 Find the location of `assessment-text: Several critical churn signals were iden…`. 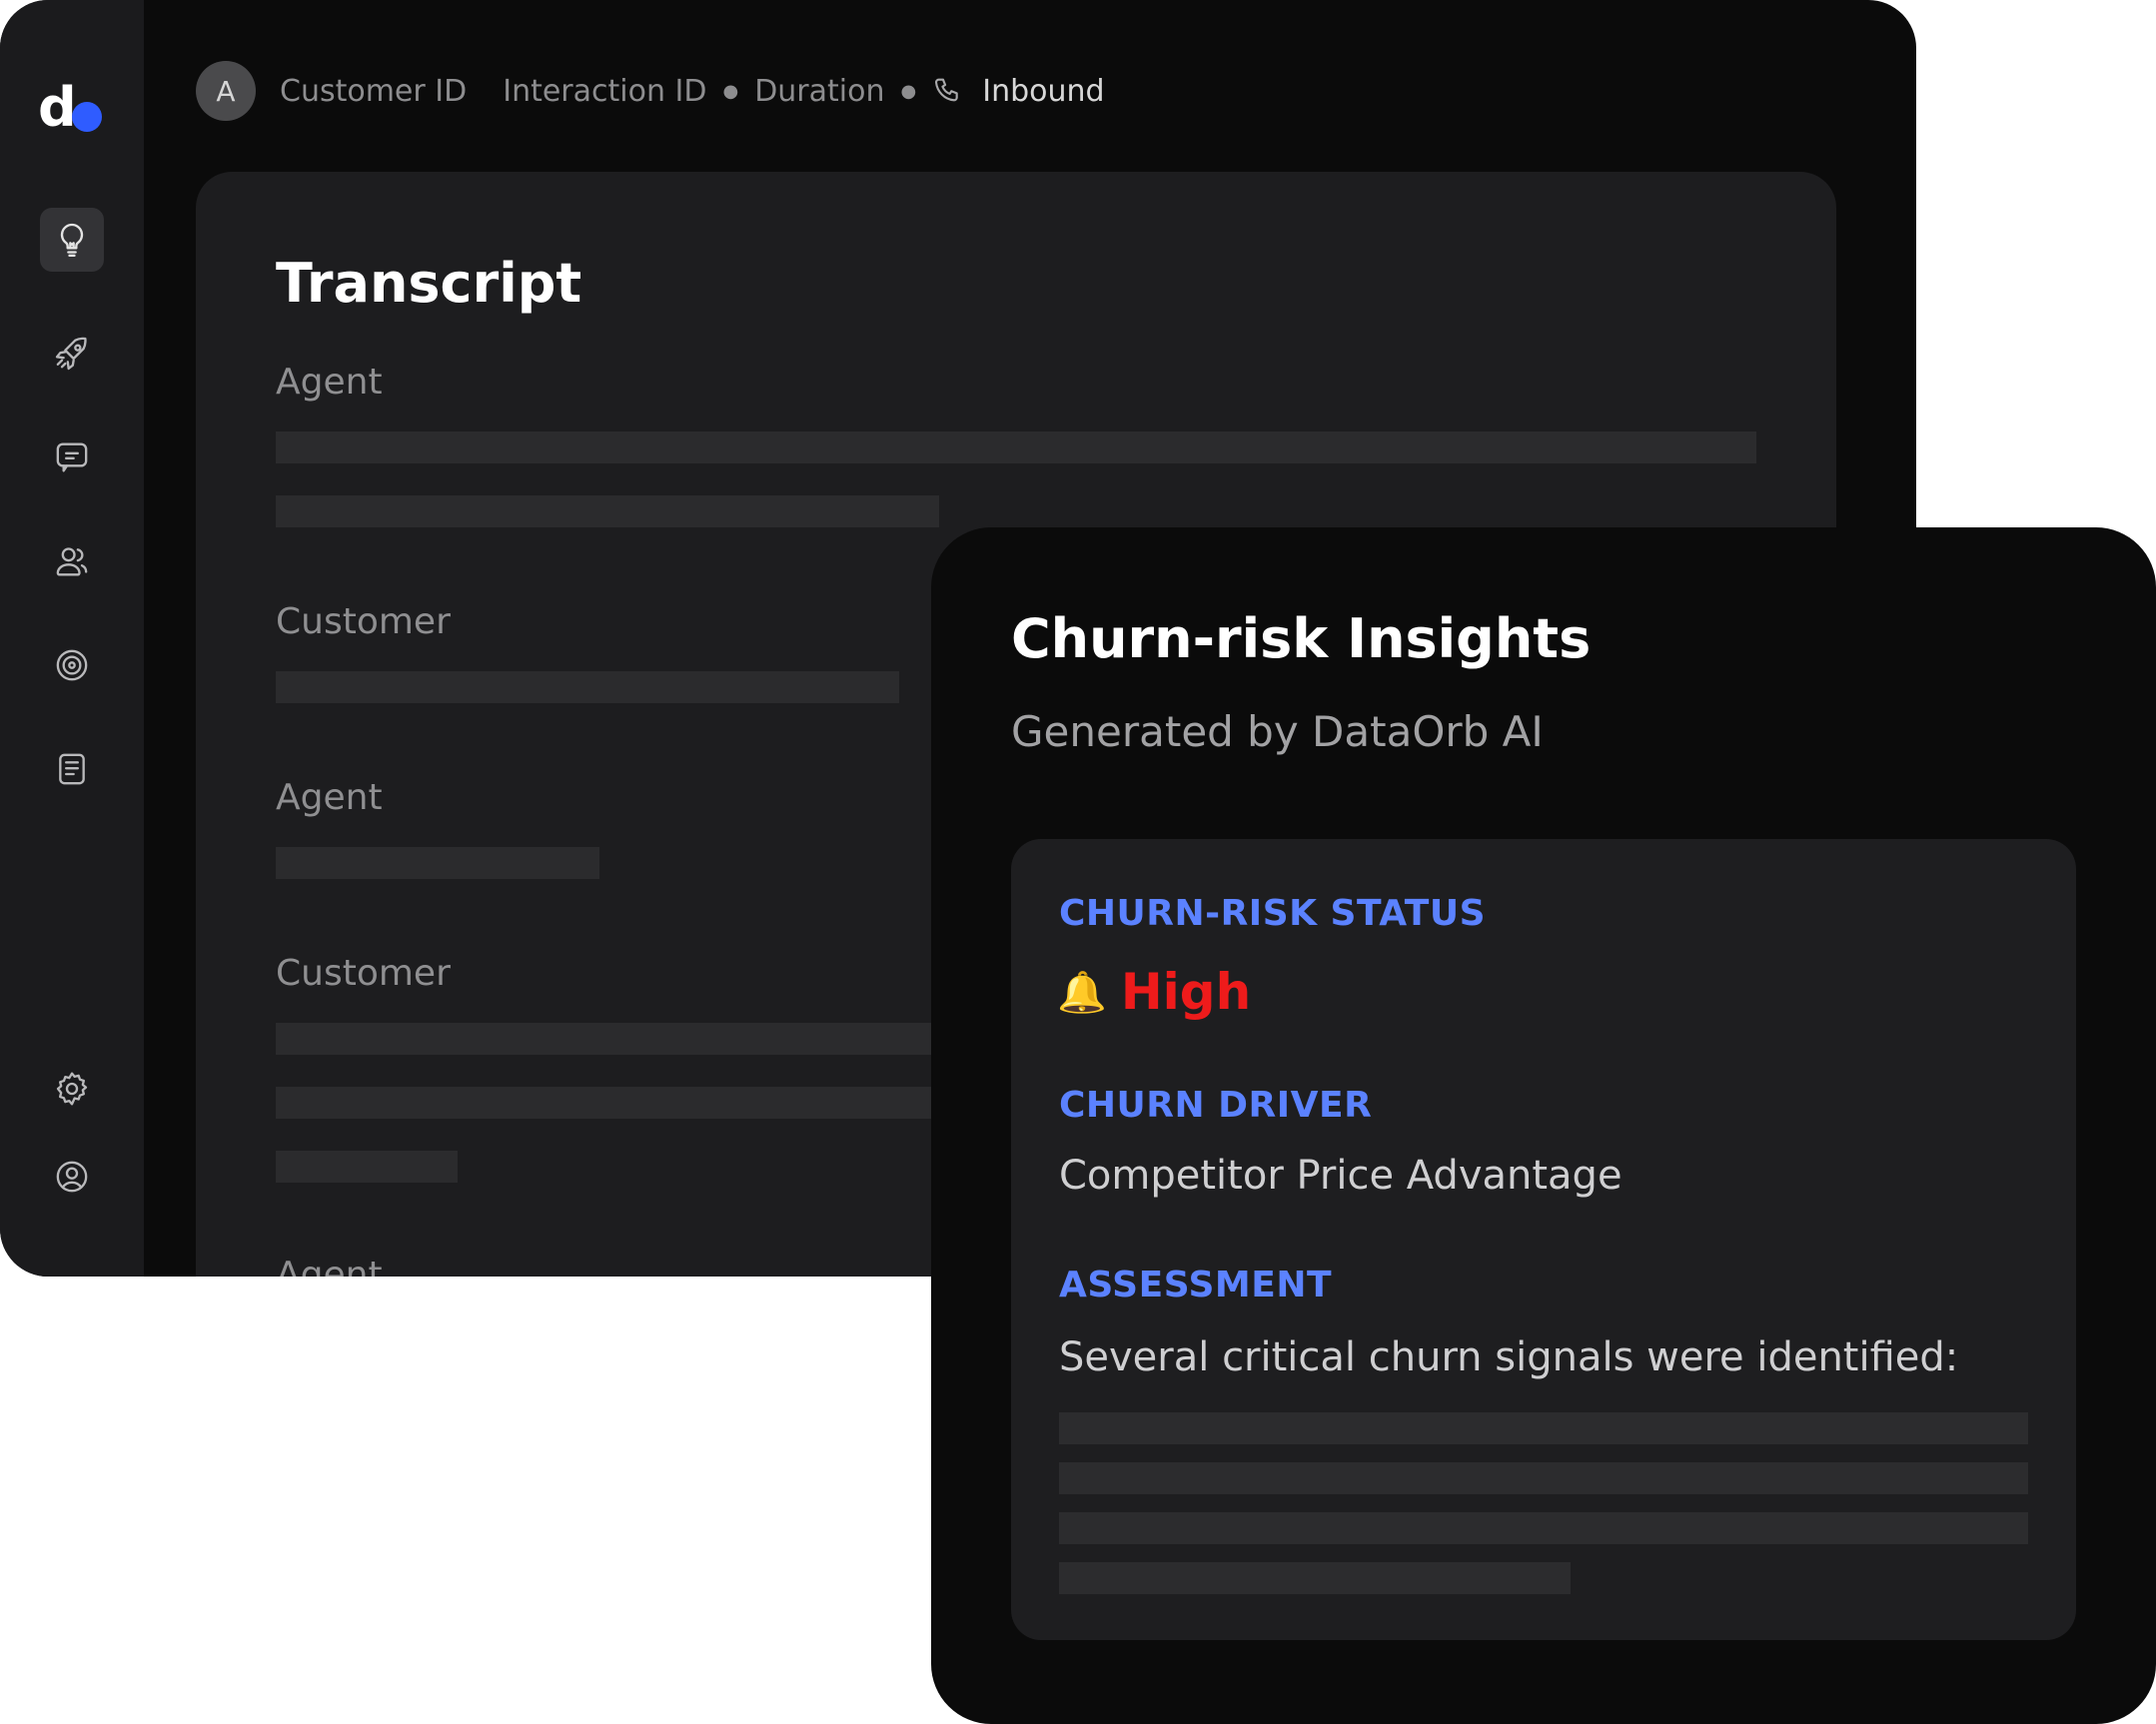

assessment-text: Several critical churn signals were iden… is located at coordinates (1509, 1357).